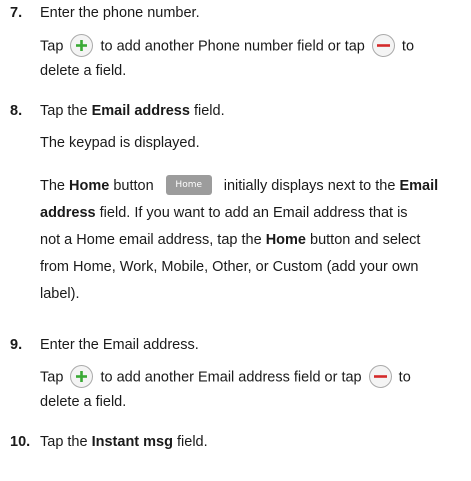  What do you see at coordinates (120, 143) in the screenshot?
I see `step-8-keypad: The keypad is displayed.` at bounding box center [120, 143].